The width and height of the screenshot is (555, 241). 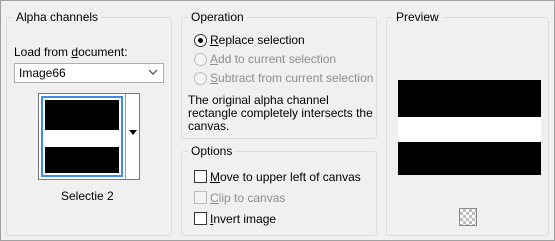 What do you see at coordinates (243, 219) in the screenshot?
I see `invert-image-label: Invert image` at bounding box center [243, 219].